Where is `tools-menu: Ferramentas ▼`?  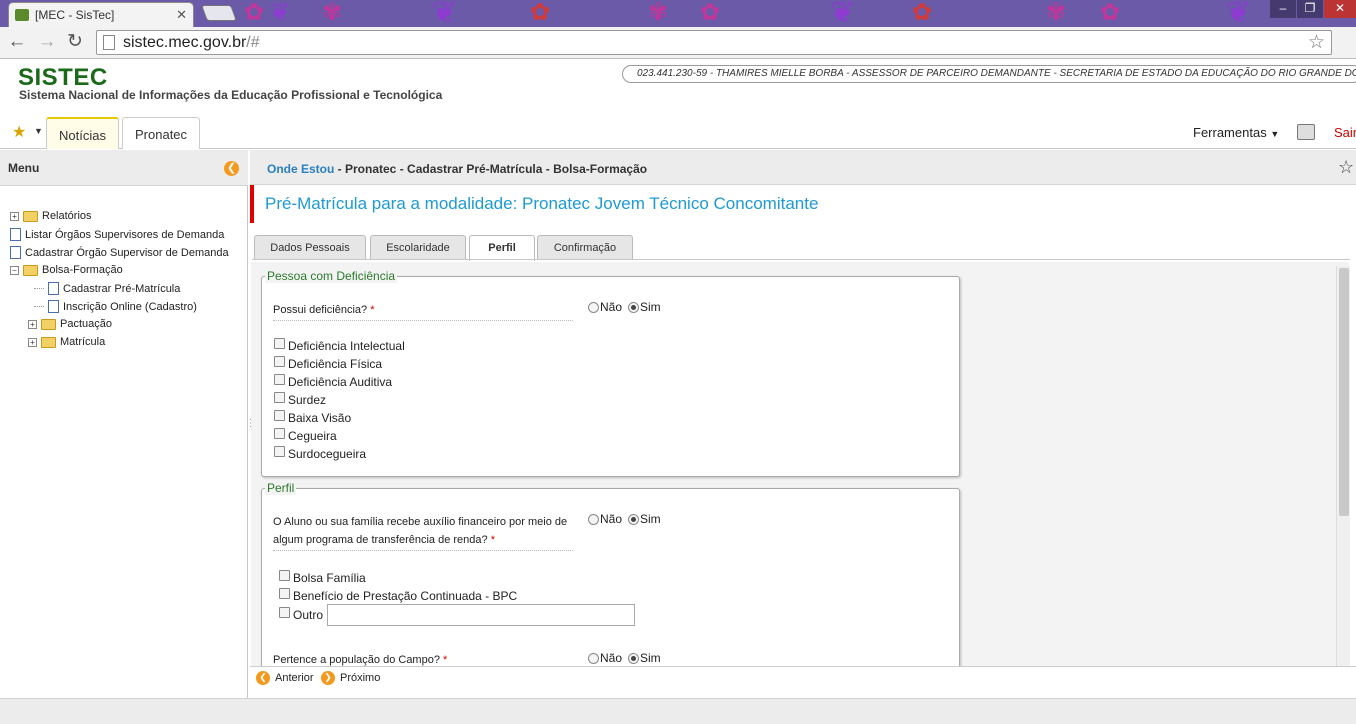 tools-menu: Ferramentas ▼ is located at coordinates (1236, 132).